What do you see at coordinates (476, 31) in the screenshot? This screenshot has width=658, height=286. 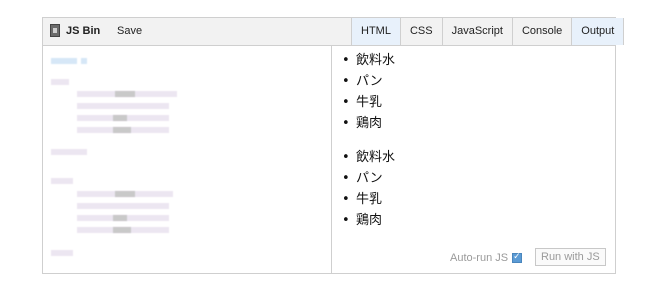 I see `tab-javascript: JavaScript` at bounding box center [476, 31].